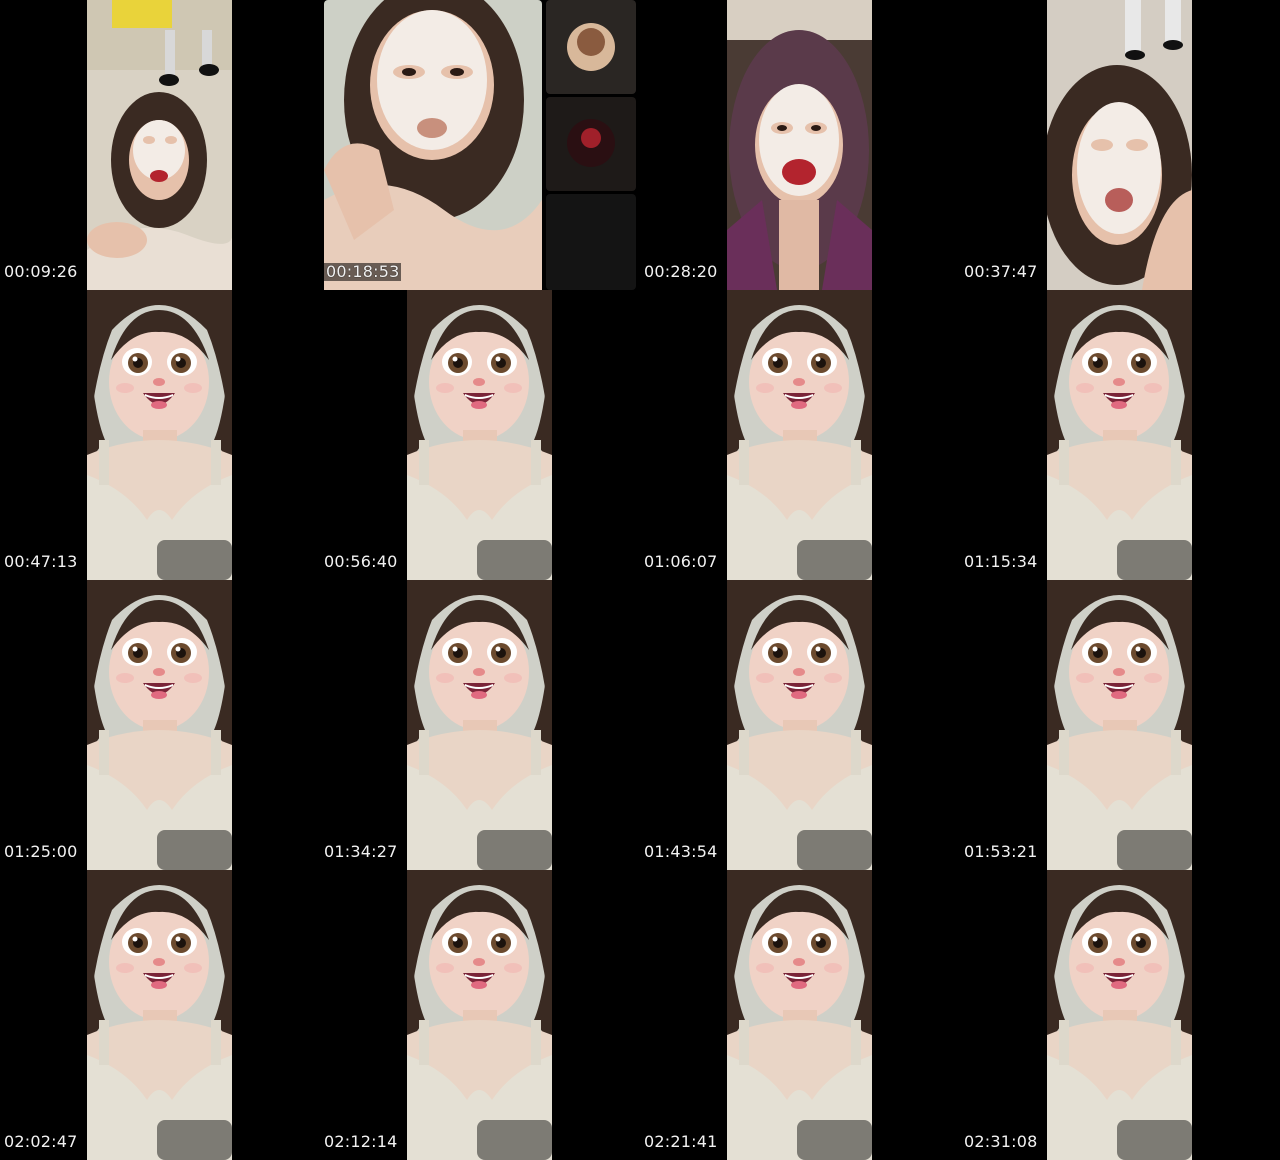 The image size is (1280, 1160). What do you see at coordinates (363, 271) in the screenshot?
I see `timestamp-label: 00:18:53` at bounding box center [363, 271].